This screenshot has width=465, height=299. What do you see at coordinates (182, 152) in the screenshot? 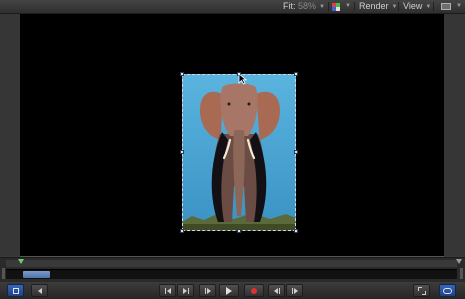
I see `resize-handle-left` at bounding box center [182, 152].